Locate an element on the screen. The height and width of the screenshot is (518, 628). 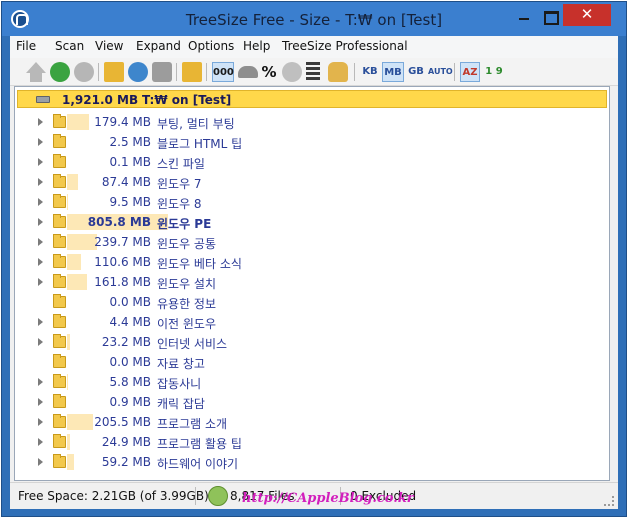
unit-gb-button: GB is located at coordinates (416, 72).